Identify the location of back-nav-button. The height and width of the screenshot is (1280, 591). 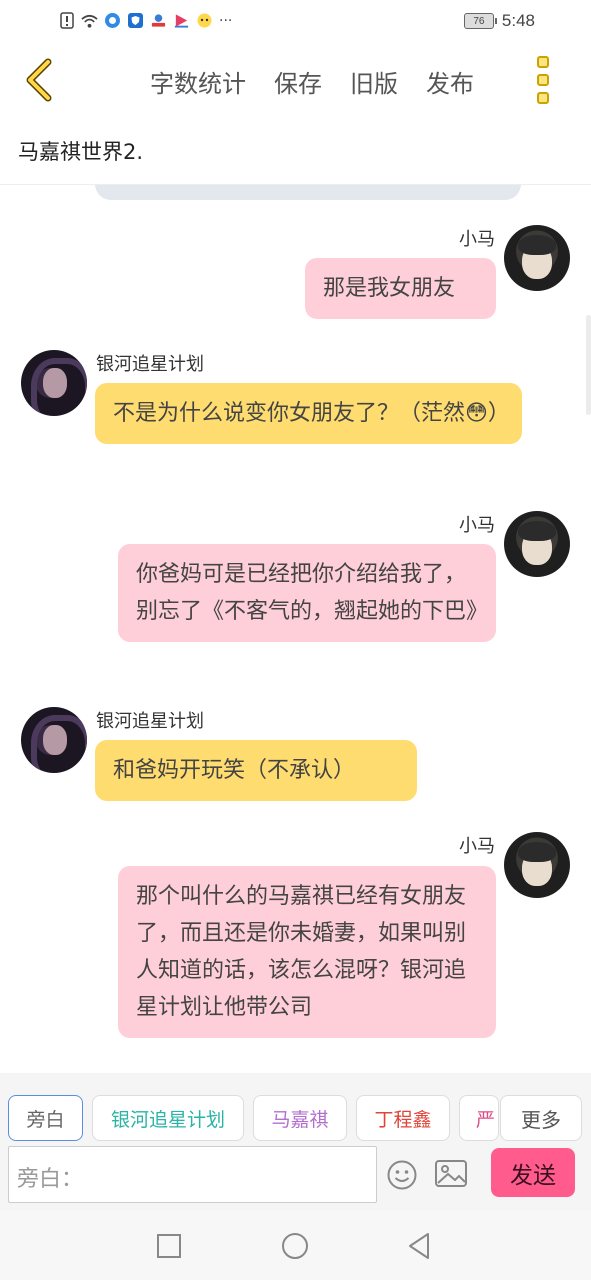
(419, 1246).